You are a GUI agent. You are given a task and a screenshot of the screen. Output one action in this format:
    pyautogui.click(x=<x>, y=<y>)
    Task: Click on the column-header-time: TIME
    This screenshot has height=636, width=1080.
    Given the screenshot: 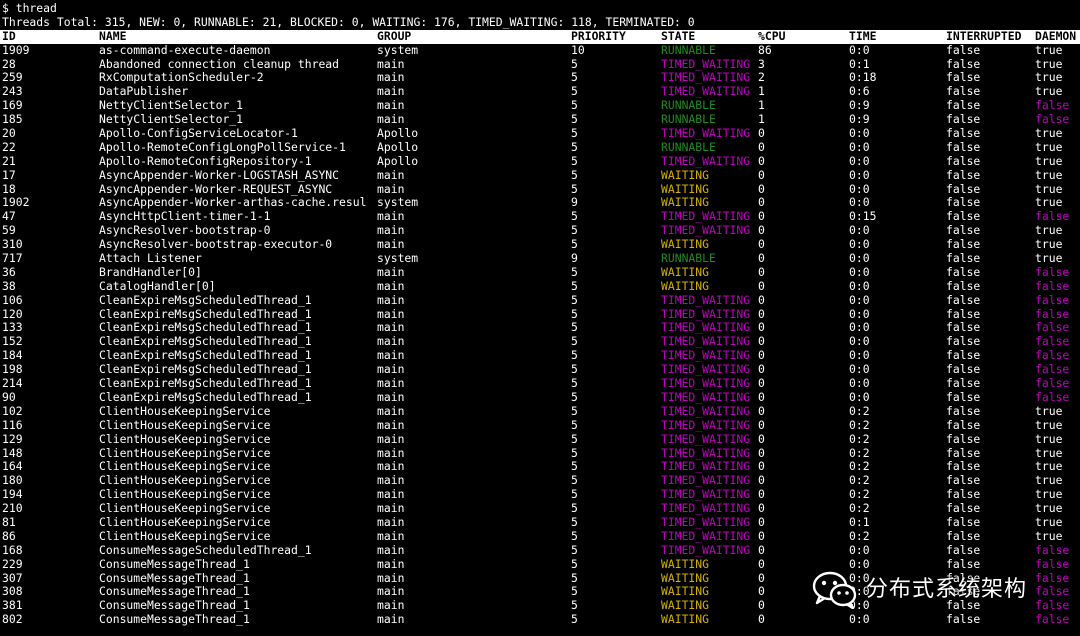 What is the action you would take?
    pyautogui.click(x=863, y=36)
    